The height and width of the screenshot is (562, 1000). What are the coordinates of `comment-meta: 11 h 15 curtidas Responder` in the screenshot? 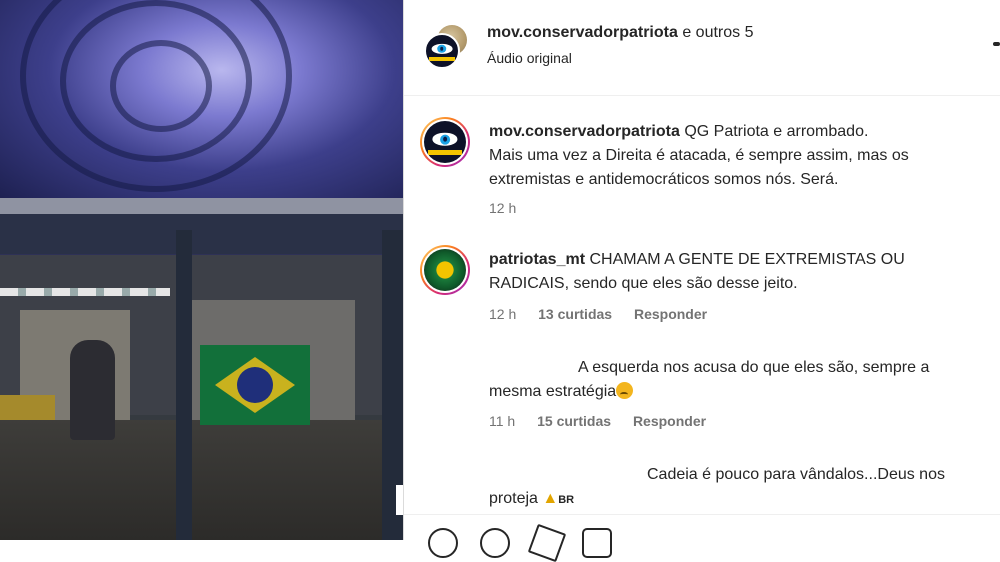 It's located at (606, 421).